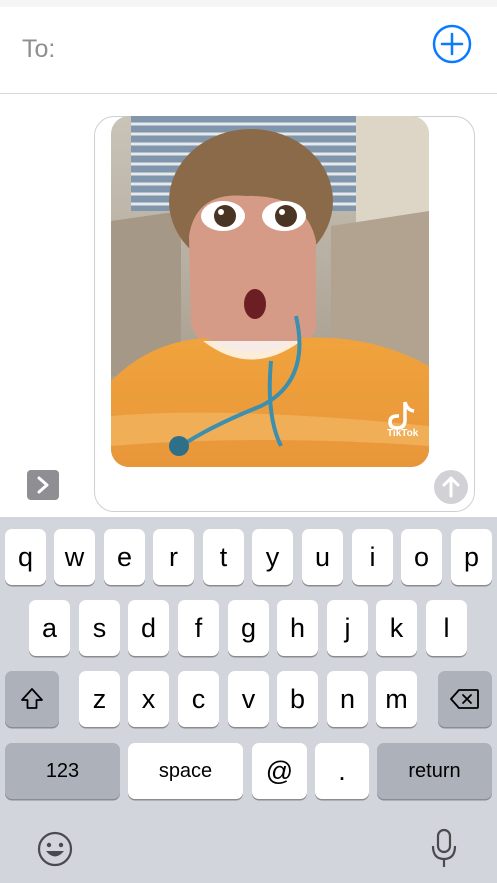  I want to click on space-key: space, so click(185, 771).